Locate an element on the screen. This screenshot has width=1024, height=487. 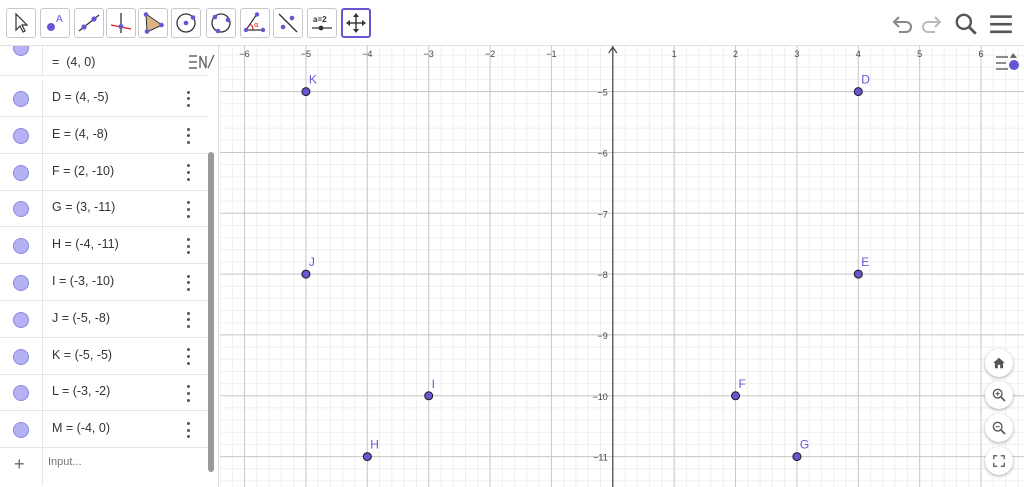
zoom-out-icon is located at coordinates (999, 428).